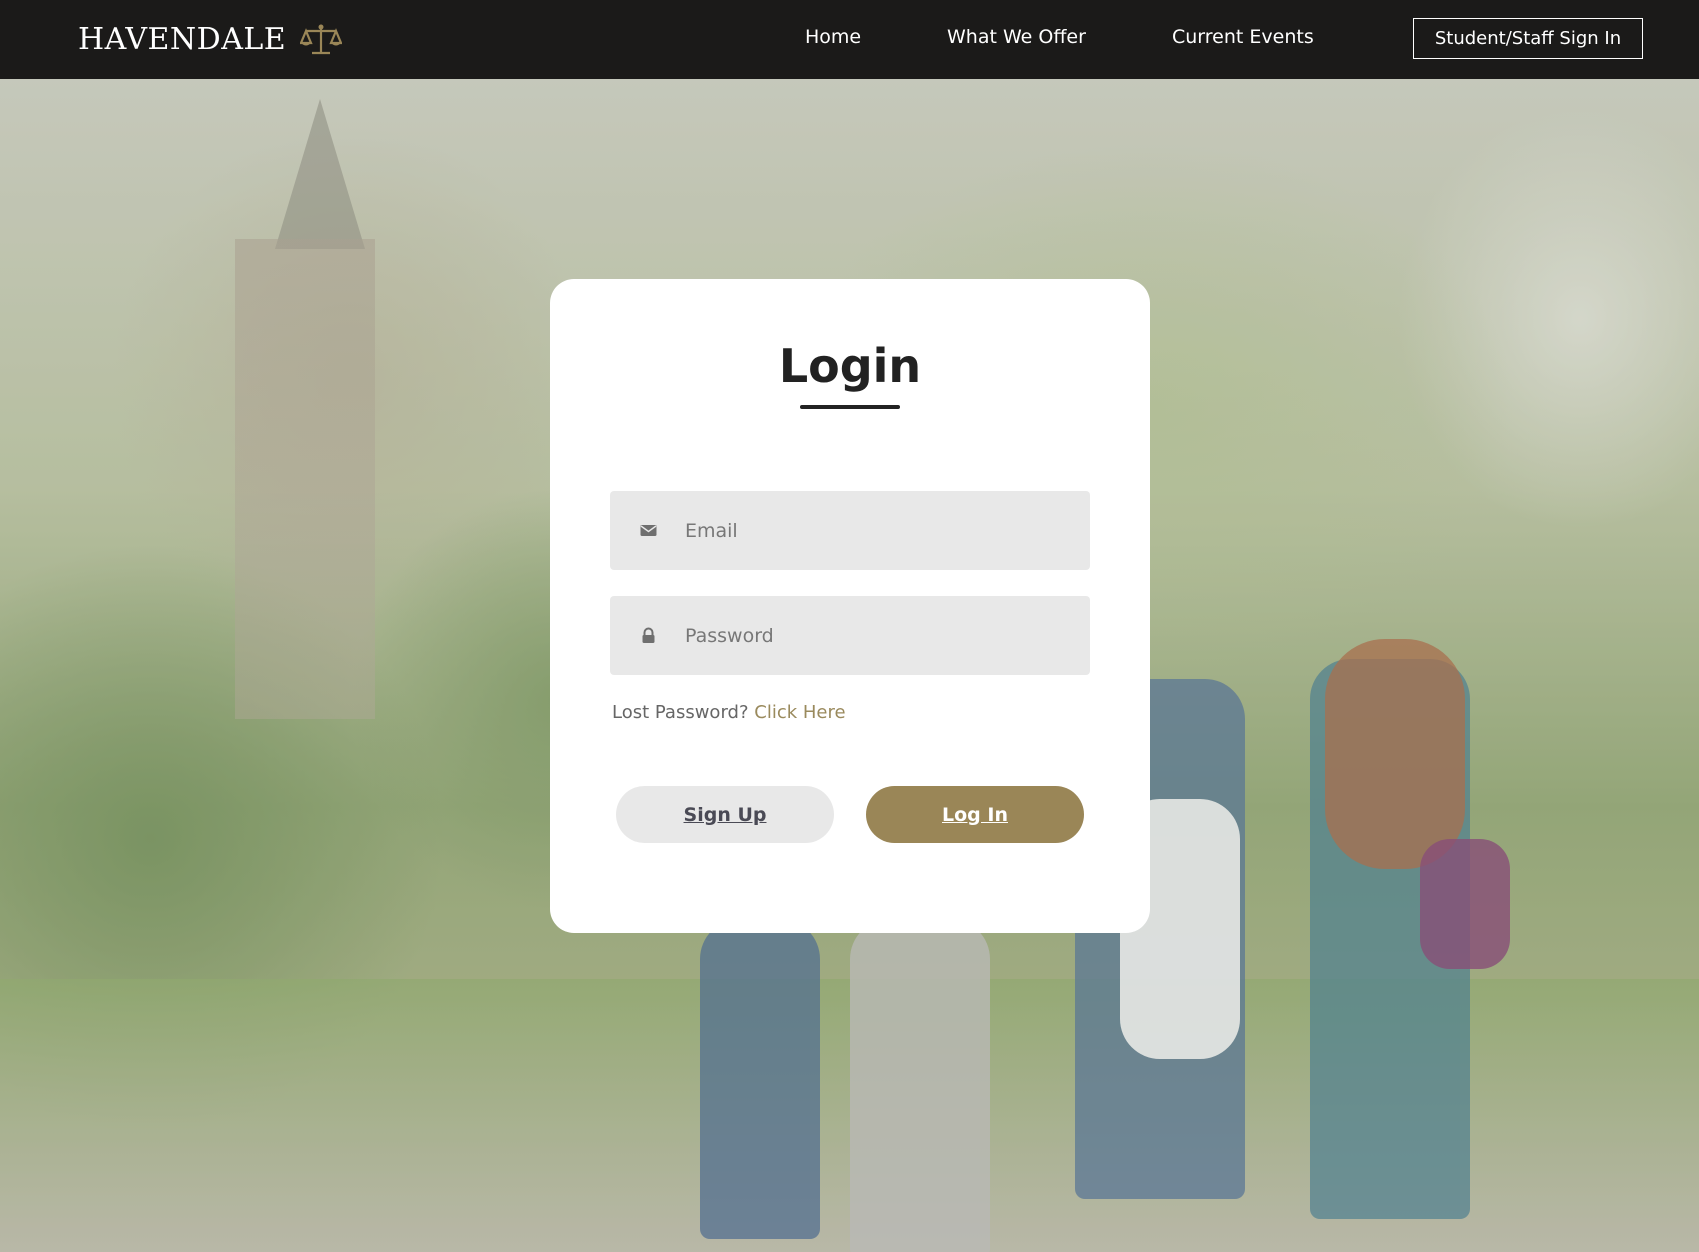 This screenshot has width=1699, height=1252. What do you see at coordinates (725, 814) in the screenshot?
I see `sign-up-button: Sign Up` at bounding box center [725, 814].